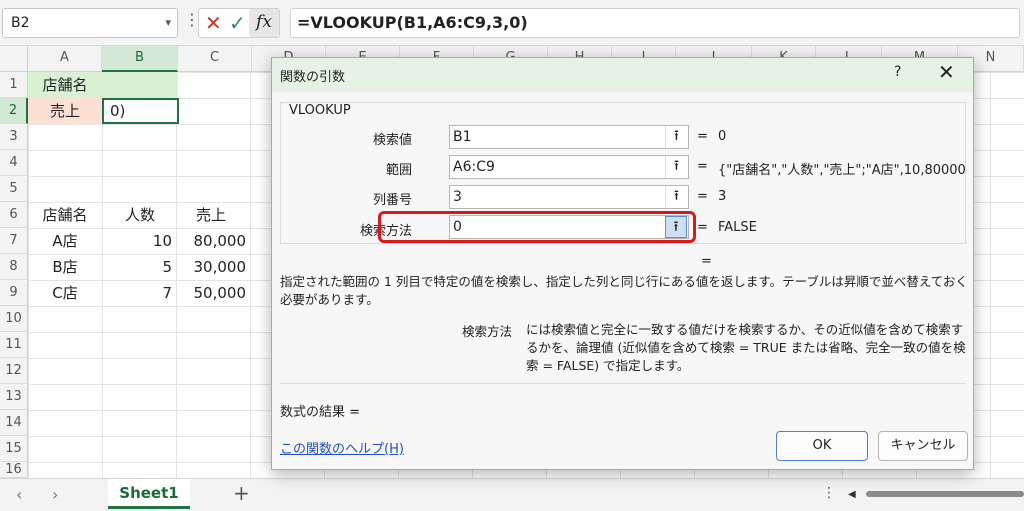  I want to click on ok-button: OK, so click(822, 446).